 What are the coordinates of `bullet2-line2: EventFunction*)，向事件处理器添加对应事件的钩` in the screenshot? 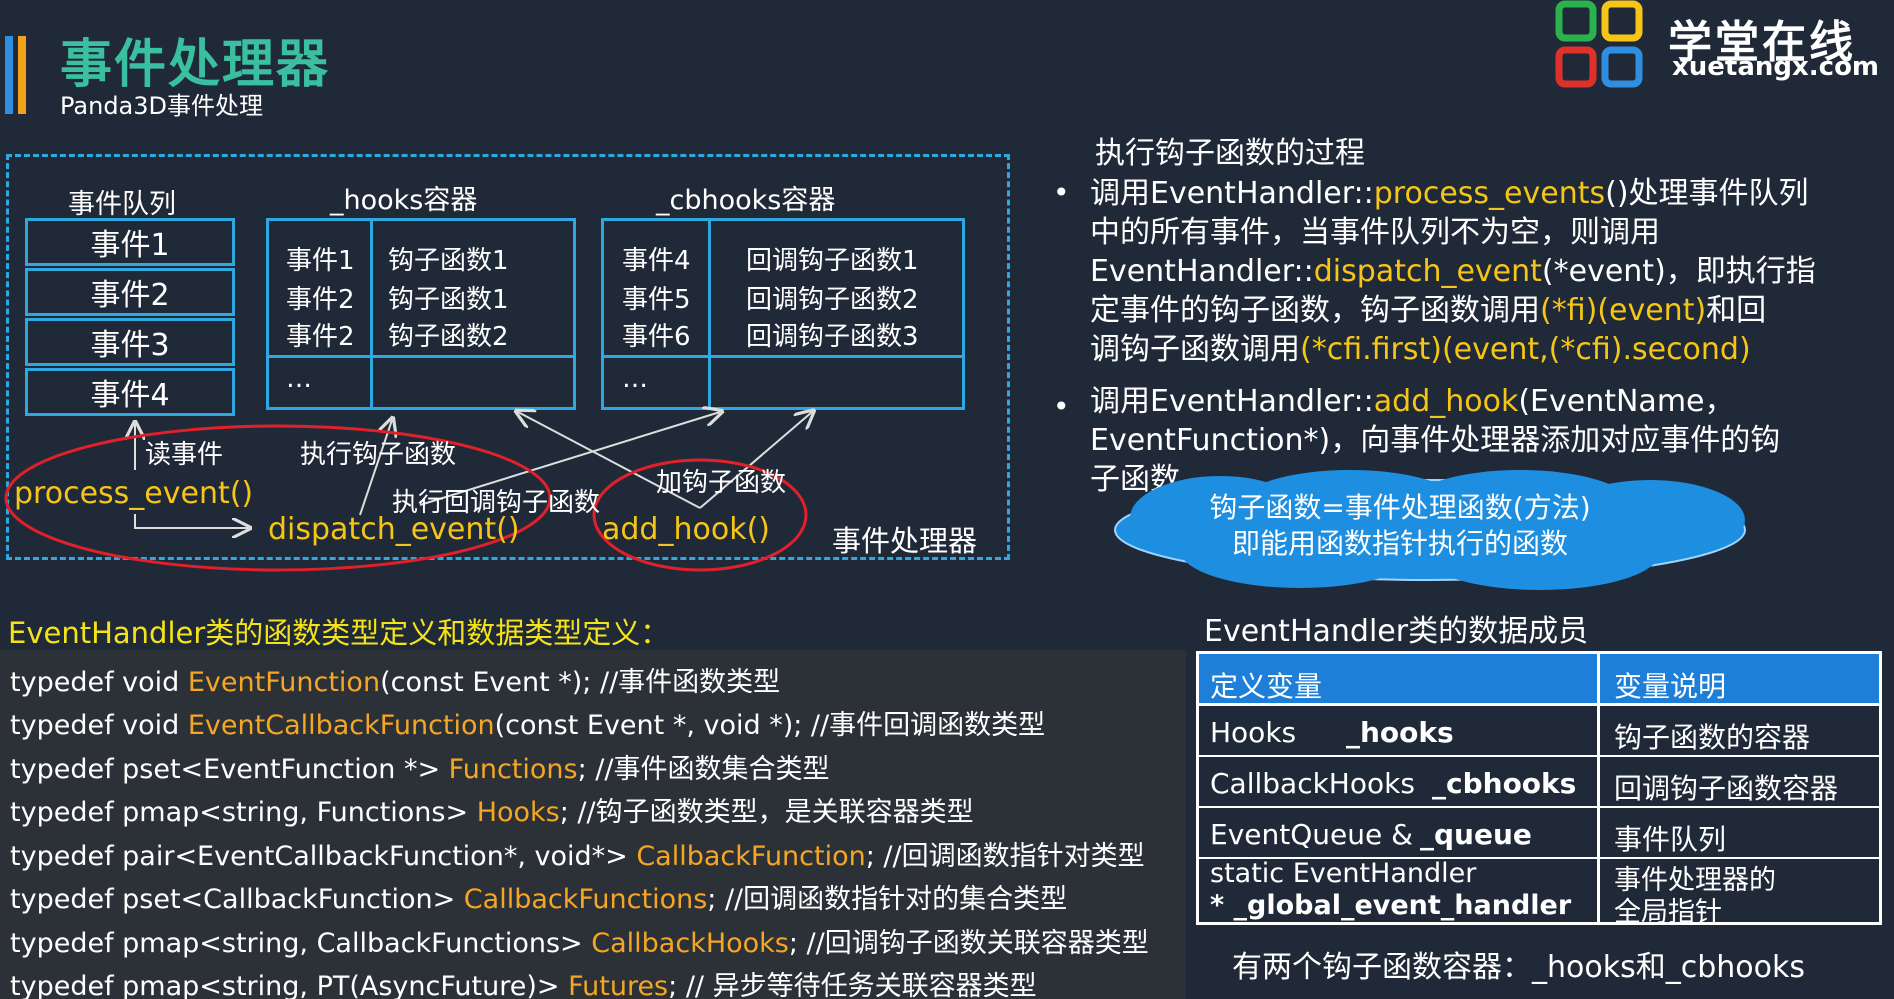 It's located at (1435, 440).